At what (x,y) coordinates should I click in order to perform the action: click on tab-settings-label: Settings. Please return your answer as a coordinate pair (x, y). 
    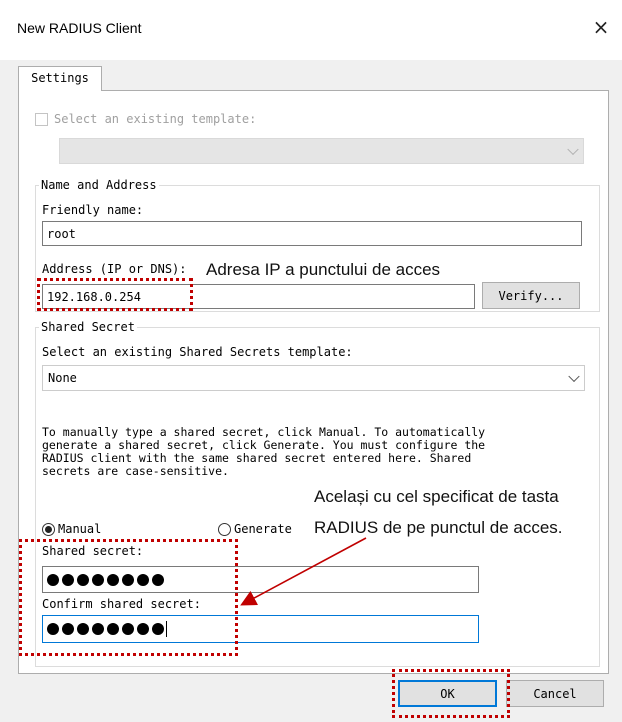
    Looking at the image, I should click on (60, 78).